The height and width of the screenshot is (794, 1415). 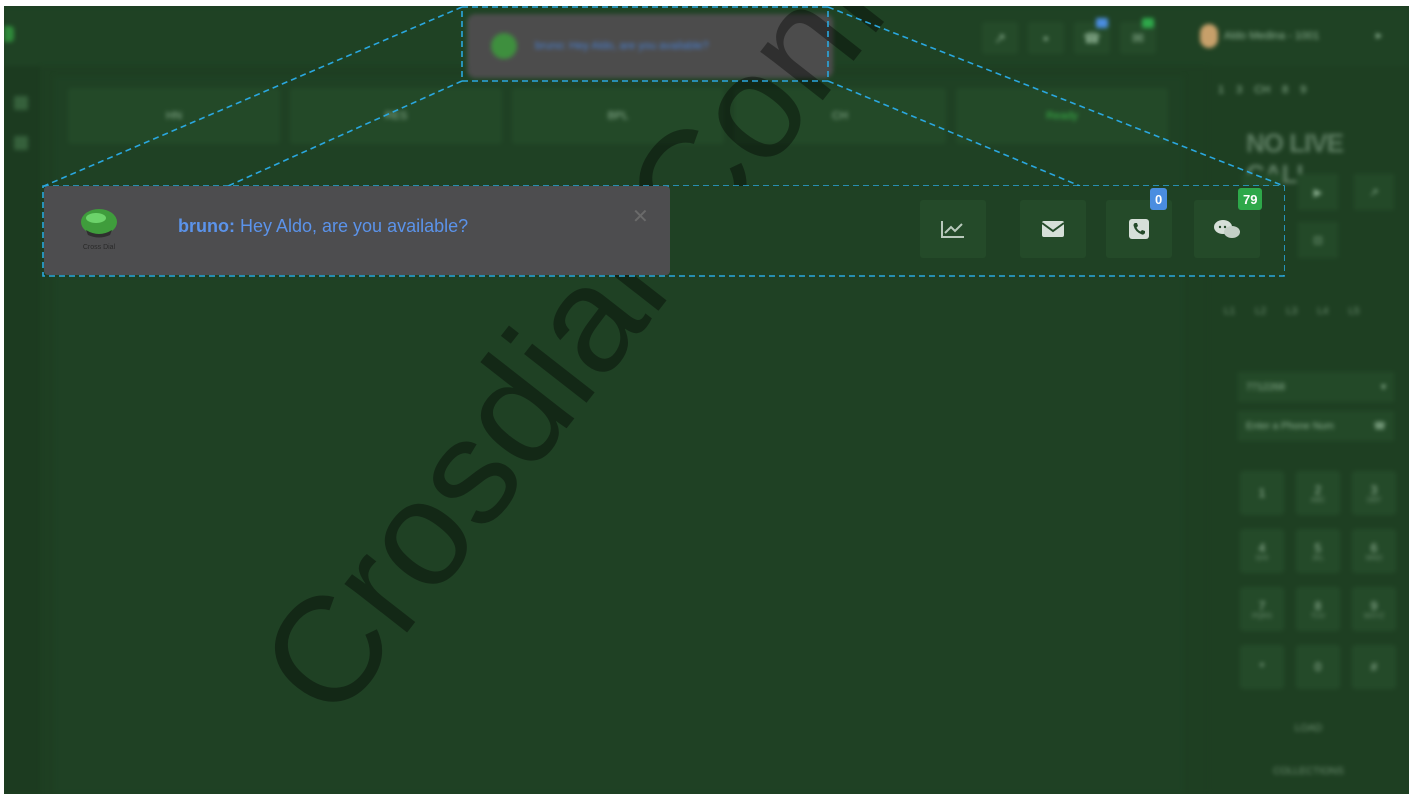 I want to click on user-menu: Aldo Medina - 1001, so click(x=1259, y=36).